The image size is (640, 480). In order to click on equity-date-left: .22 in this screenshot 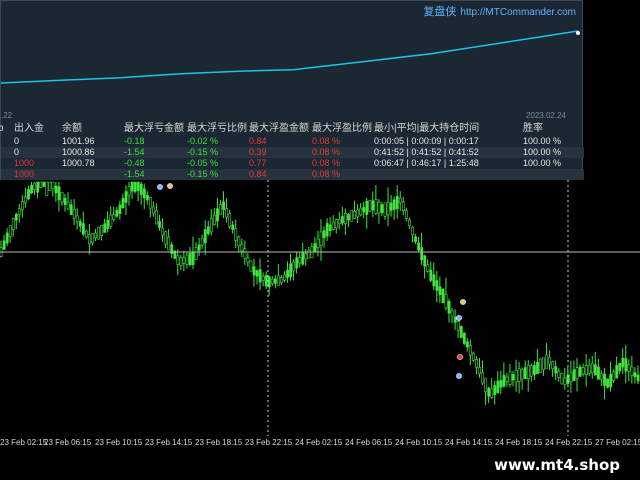, I will do `click(7, 115)`.